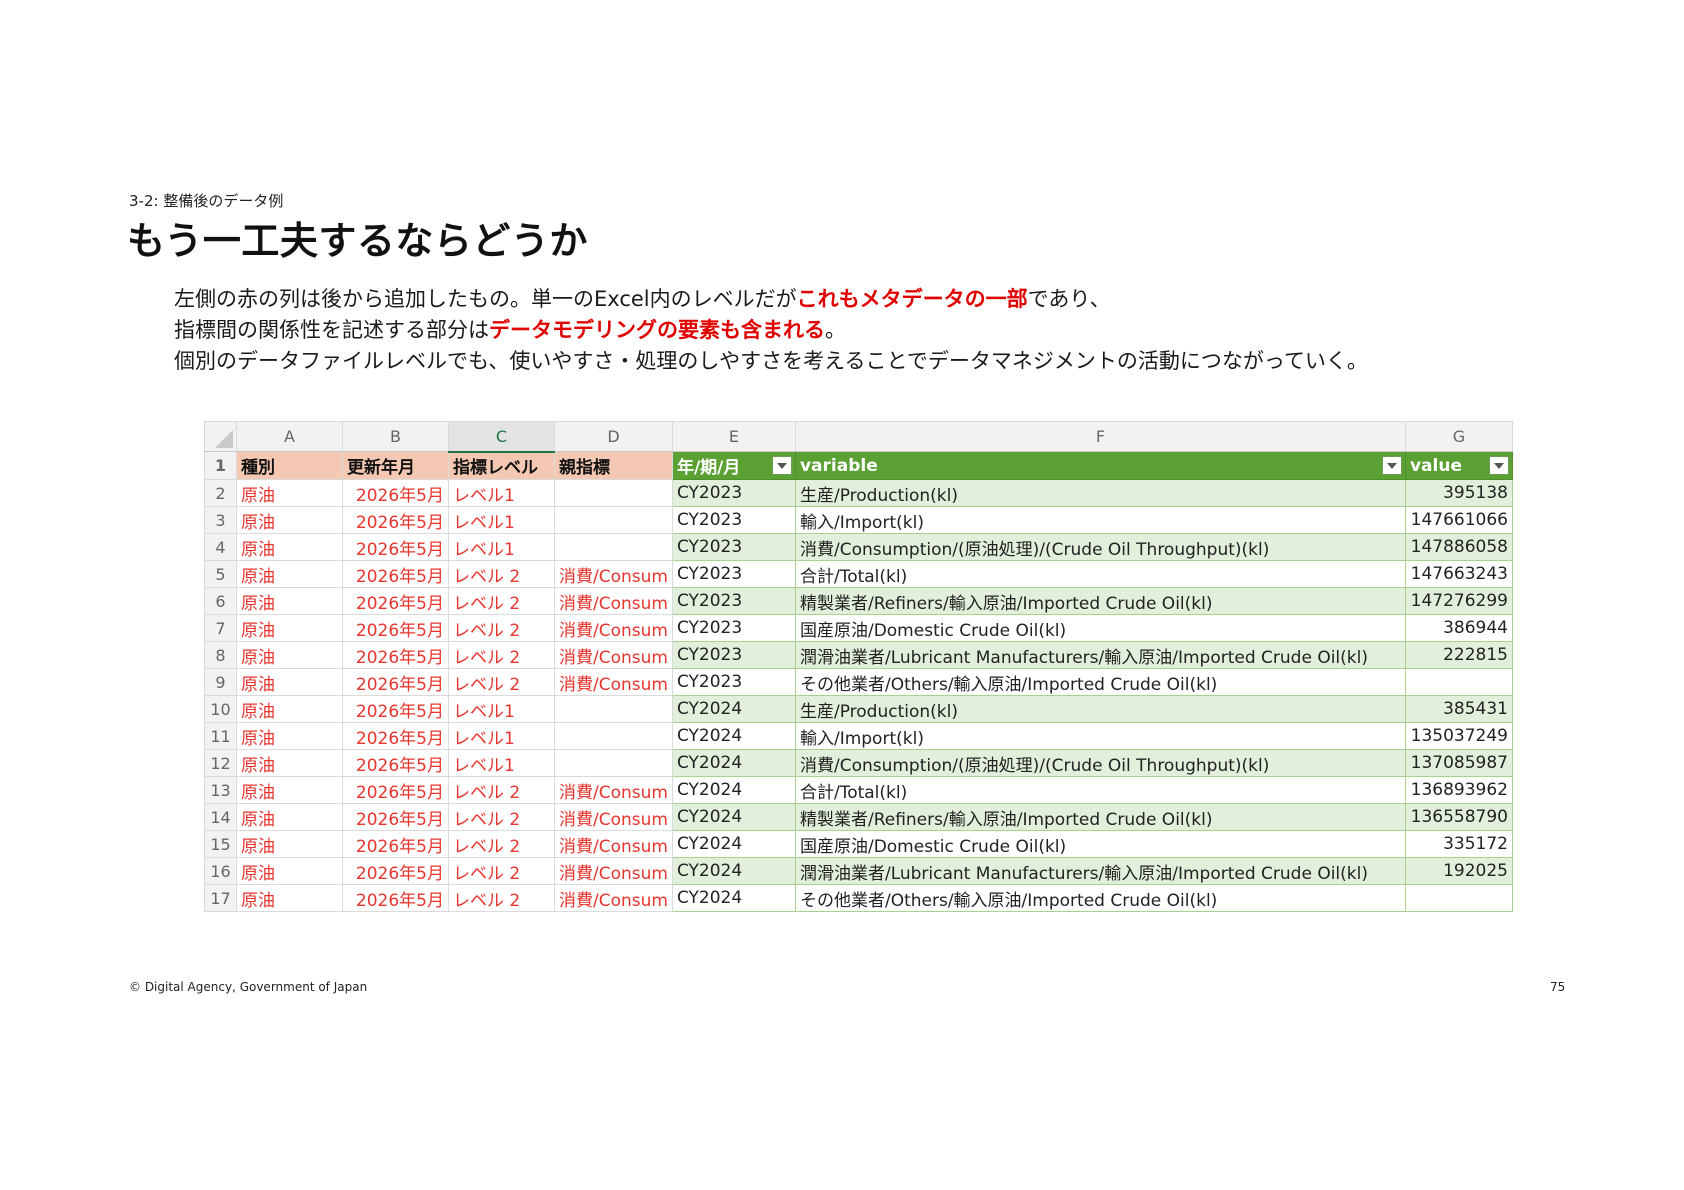  Describe the element at coordinates (289, 436) in the screenshot. I see `column-header-a: A` at that location.